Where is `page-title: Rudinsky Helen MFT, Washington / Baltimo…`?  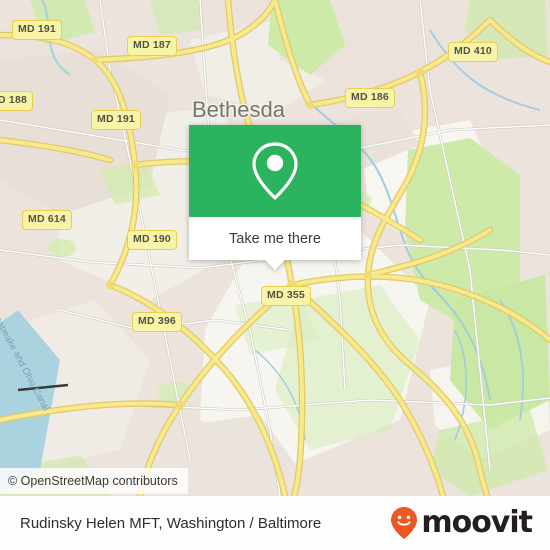 page-title: Rudinsky Helen MFT, Washington / Baltimo… is located at coordinates (171, 523).